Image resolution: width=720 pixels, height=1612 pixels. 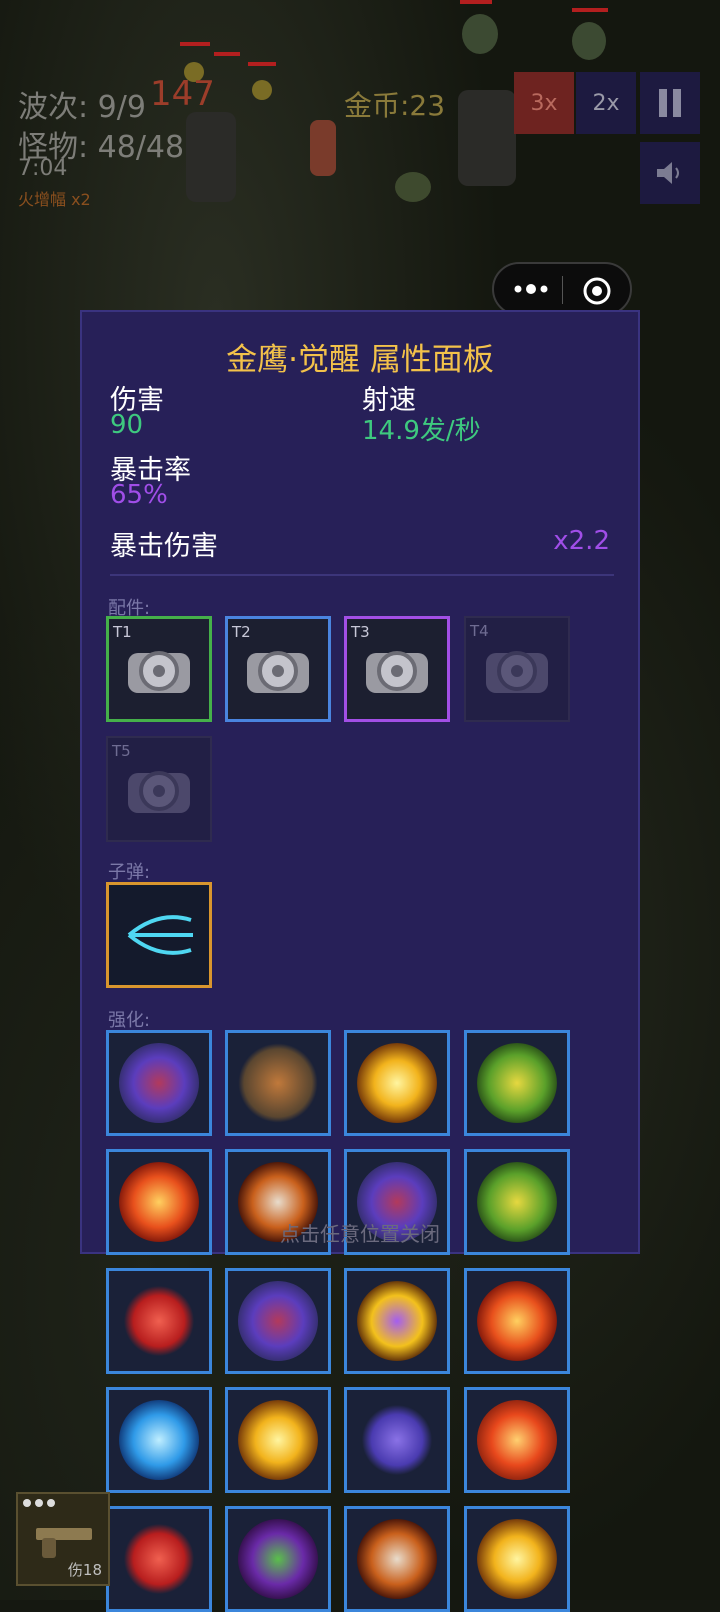 What do you see at coordinates (581, 541) in the screenshot?
I see `crit-damage-value: x2.2` at bounding box center [581, 541].